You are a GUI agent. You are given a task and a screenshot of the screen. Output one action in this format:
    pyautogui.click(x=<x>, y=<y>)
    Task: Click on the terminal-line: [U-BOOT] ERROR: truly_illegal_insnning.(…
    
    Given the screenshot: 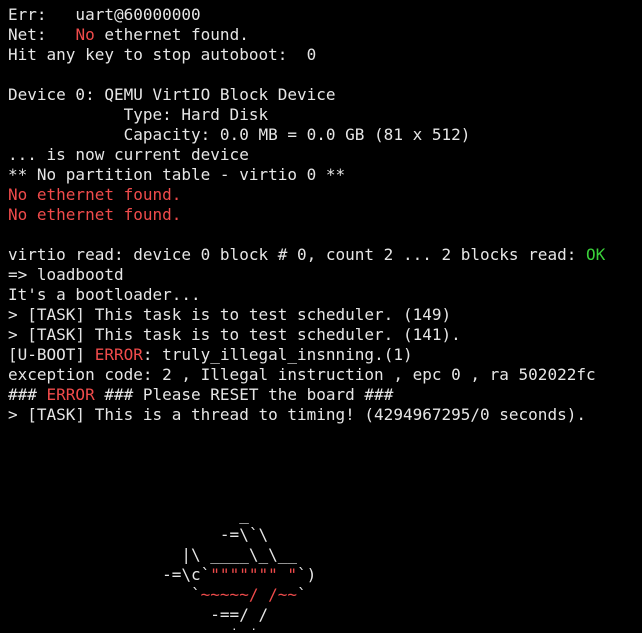 What is the action you would take?
    pyautogui.click(x=323, y=355)
    